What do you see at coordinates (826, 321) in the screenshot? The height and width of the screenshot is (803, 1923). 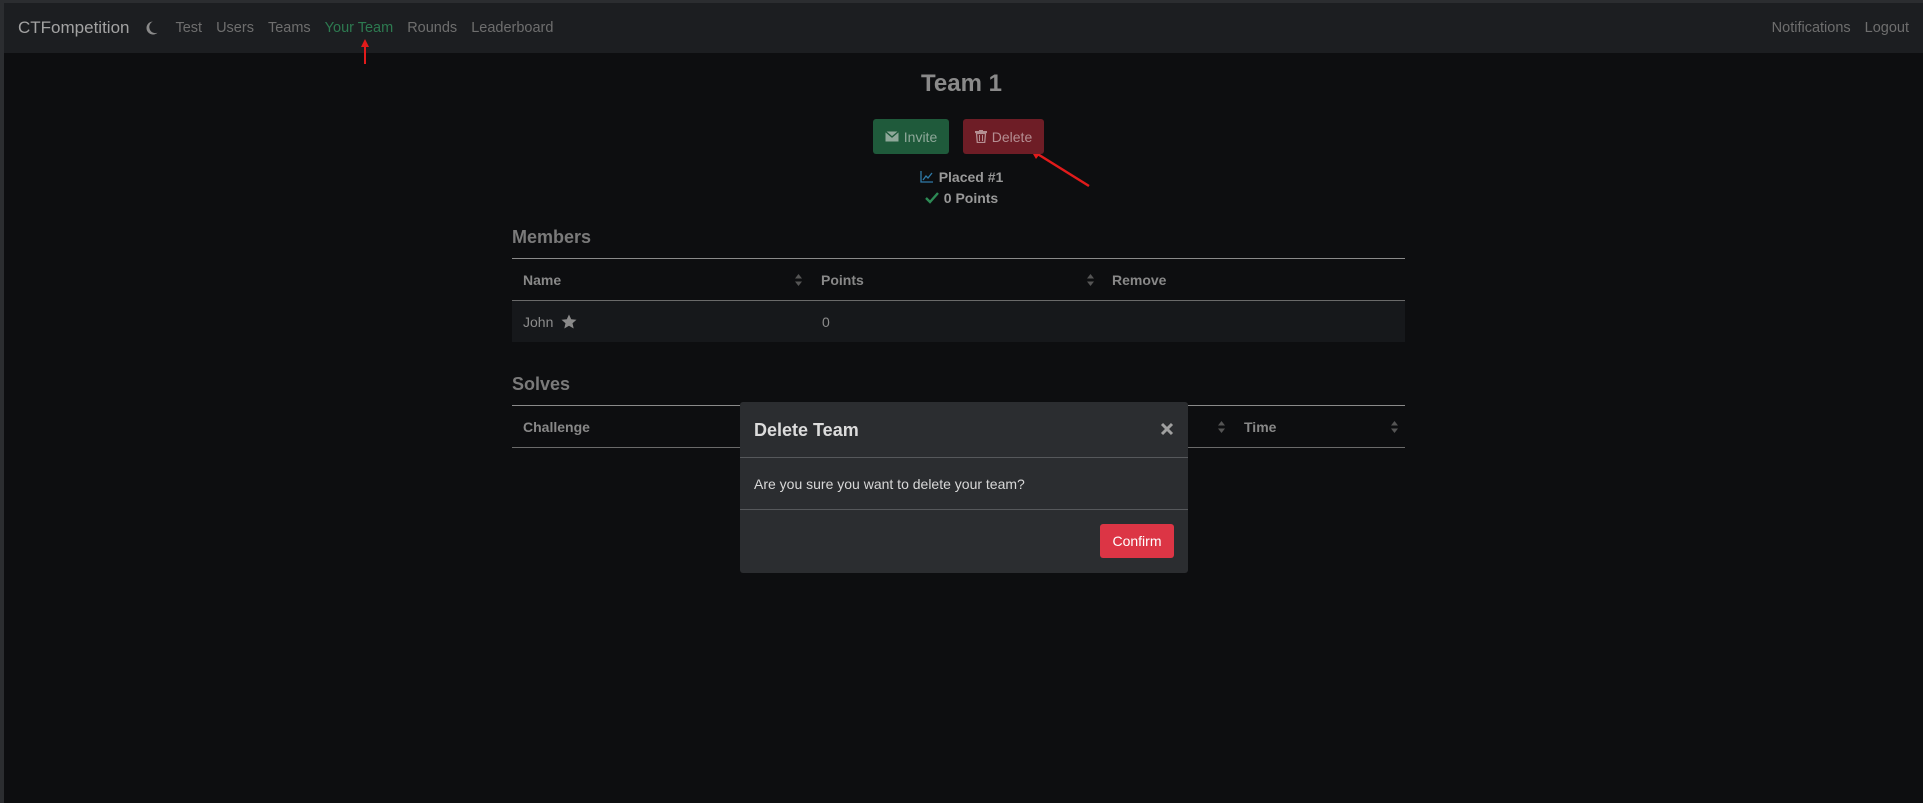 I see `member-points: 0` at bounding box center [826, 321].